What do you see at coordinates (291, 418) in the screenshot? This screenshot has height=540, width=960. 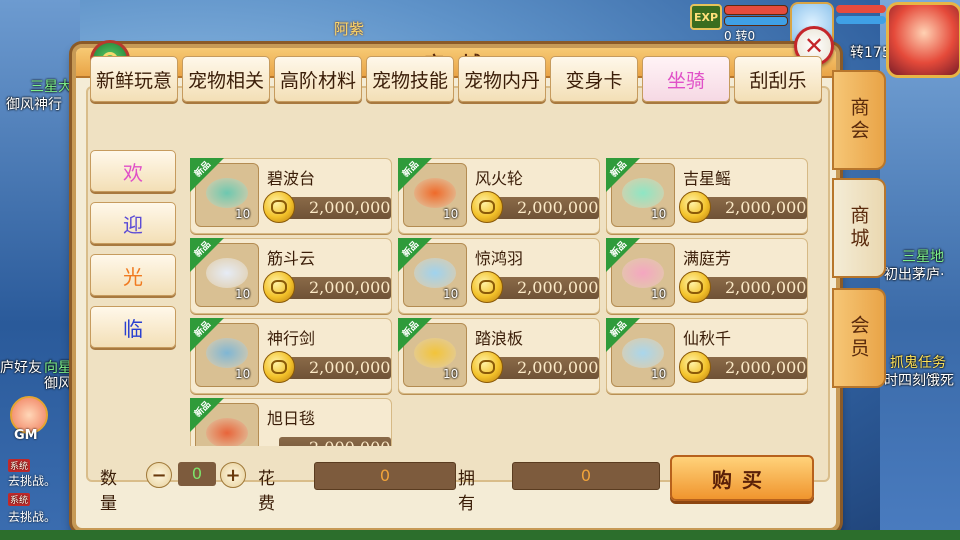 I see `product-name: 旭日毯` at bounding box center [291, 418].